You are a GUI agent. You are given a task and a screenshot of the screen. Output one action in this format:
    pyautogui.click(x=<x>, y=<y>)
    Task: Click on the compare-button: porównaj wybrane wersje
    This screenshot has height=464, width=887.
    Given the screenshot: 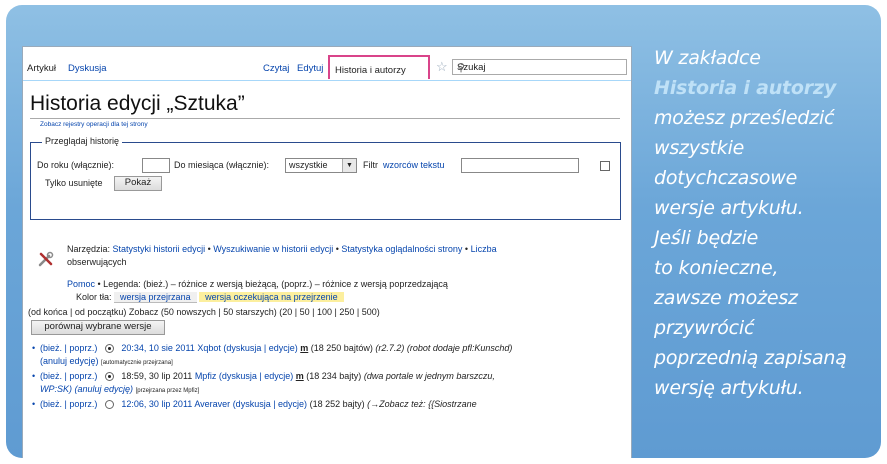 What is the action you would take?
    pyautogui.click(x=98, y=327)
    